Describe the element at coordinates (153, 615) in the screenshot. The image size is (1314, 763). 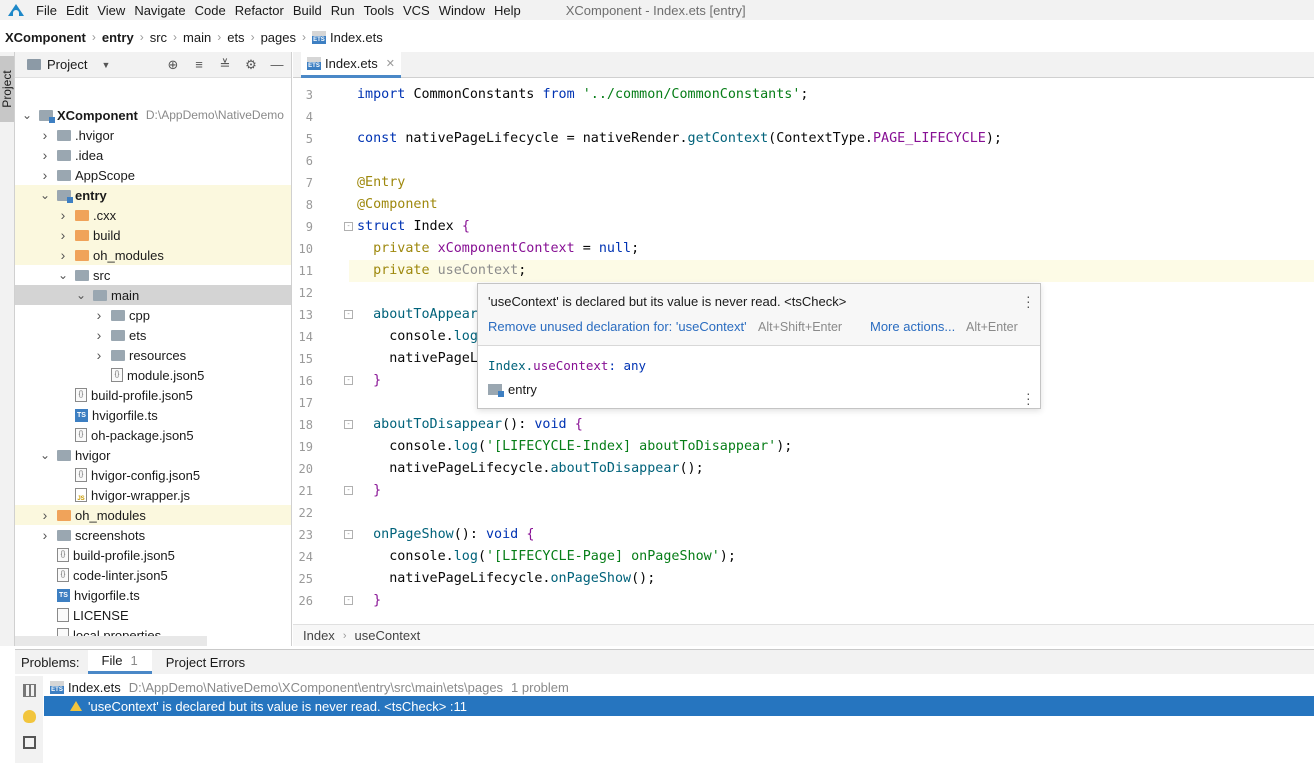
I see `tree-item: LICENSE` at that location.